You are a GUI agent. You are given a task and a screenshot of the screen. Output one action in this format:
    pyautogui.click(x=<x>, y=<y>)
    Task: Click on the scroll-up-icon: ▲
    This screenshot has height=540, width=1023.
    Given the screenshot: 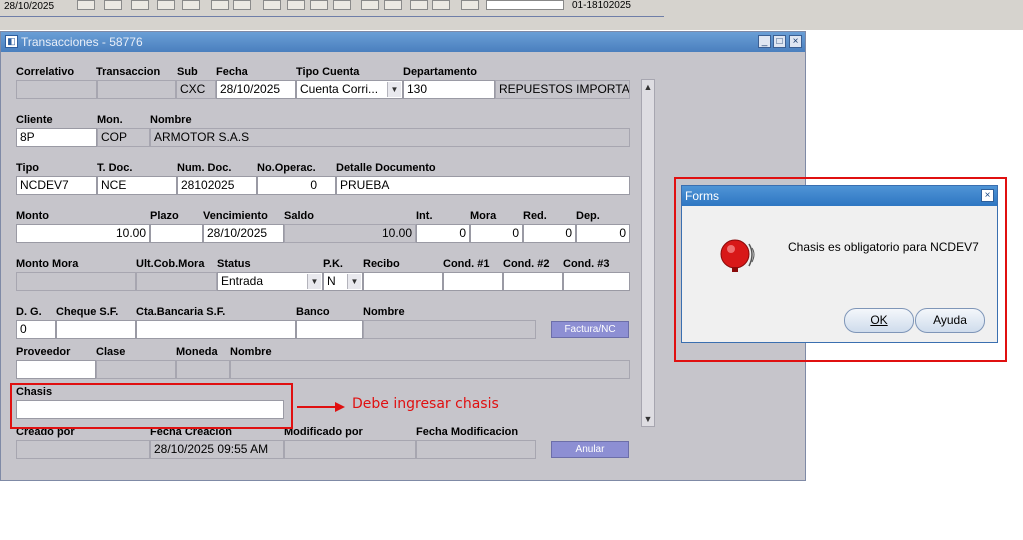 What is the action you would take?
    pyautogui.click(x=648, y=87)
    